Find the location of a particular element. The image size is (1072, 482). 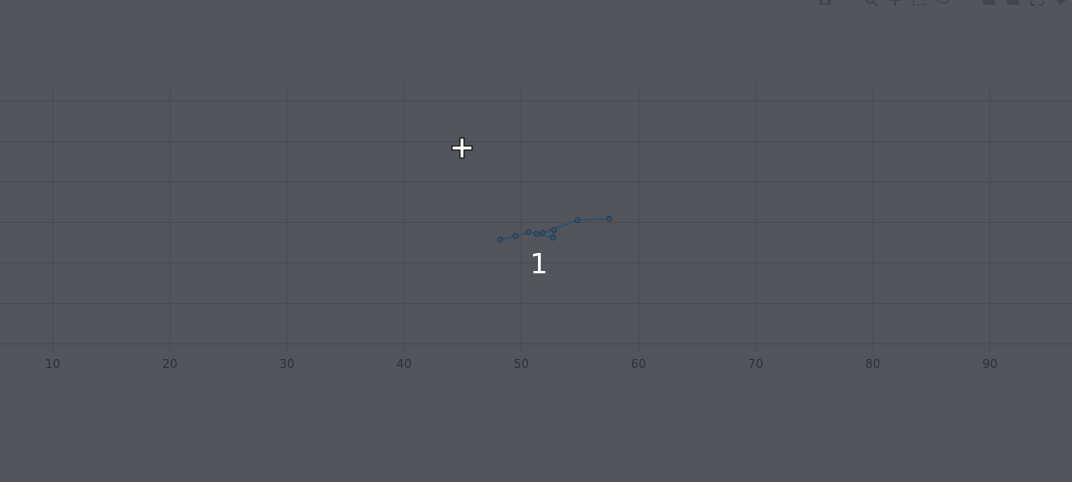

autoscale-icon is located at coordinates (1037, 3).